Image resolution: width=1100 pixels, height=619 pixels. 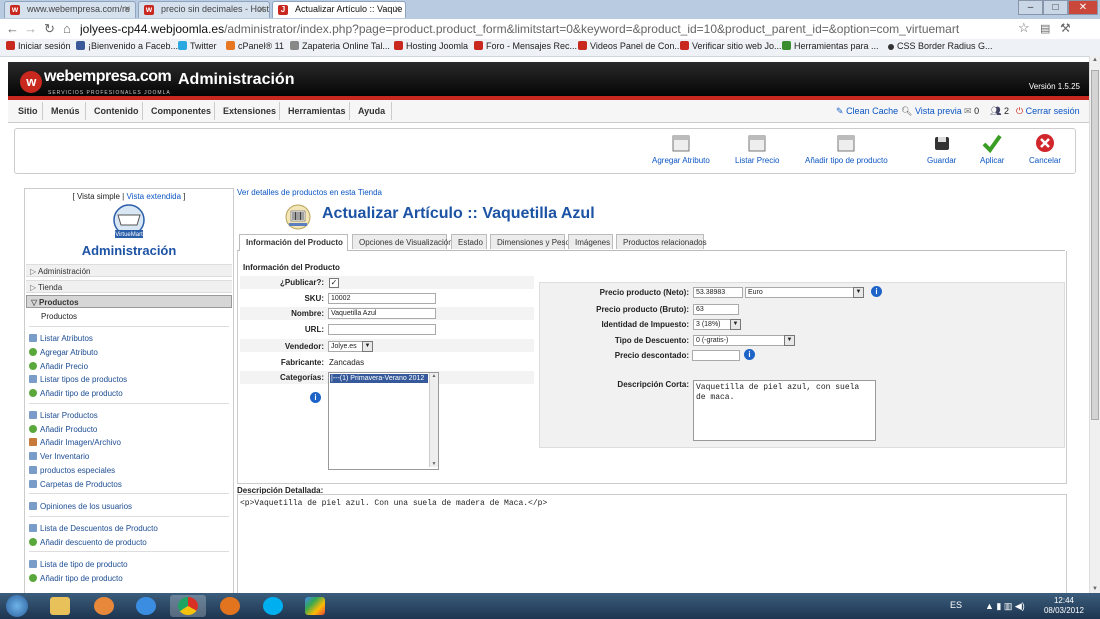 What do you see at coordinates (30, 28) in the screenshot?
I see `forward-icon: →` at bounding box center [30, 28].